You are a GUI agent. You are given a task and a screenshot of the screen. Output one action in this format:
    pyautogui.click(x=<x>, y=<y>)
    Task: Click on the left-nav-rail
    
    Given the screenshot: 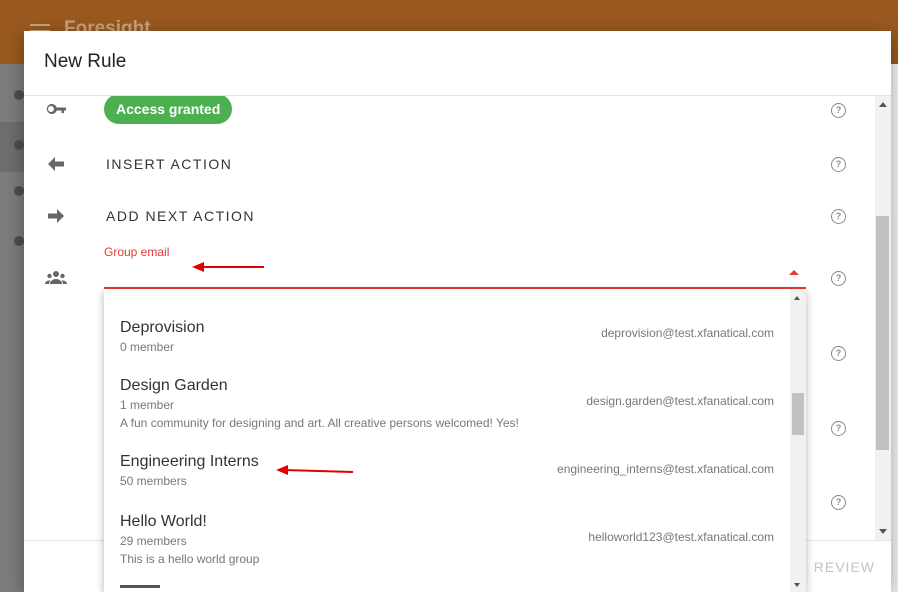 What is the action you would take?
    pyautogui.click(x=12, y=328)
    